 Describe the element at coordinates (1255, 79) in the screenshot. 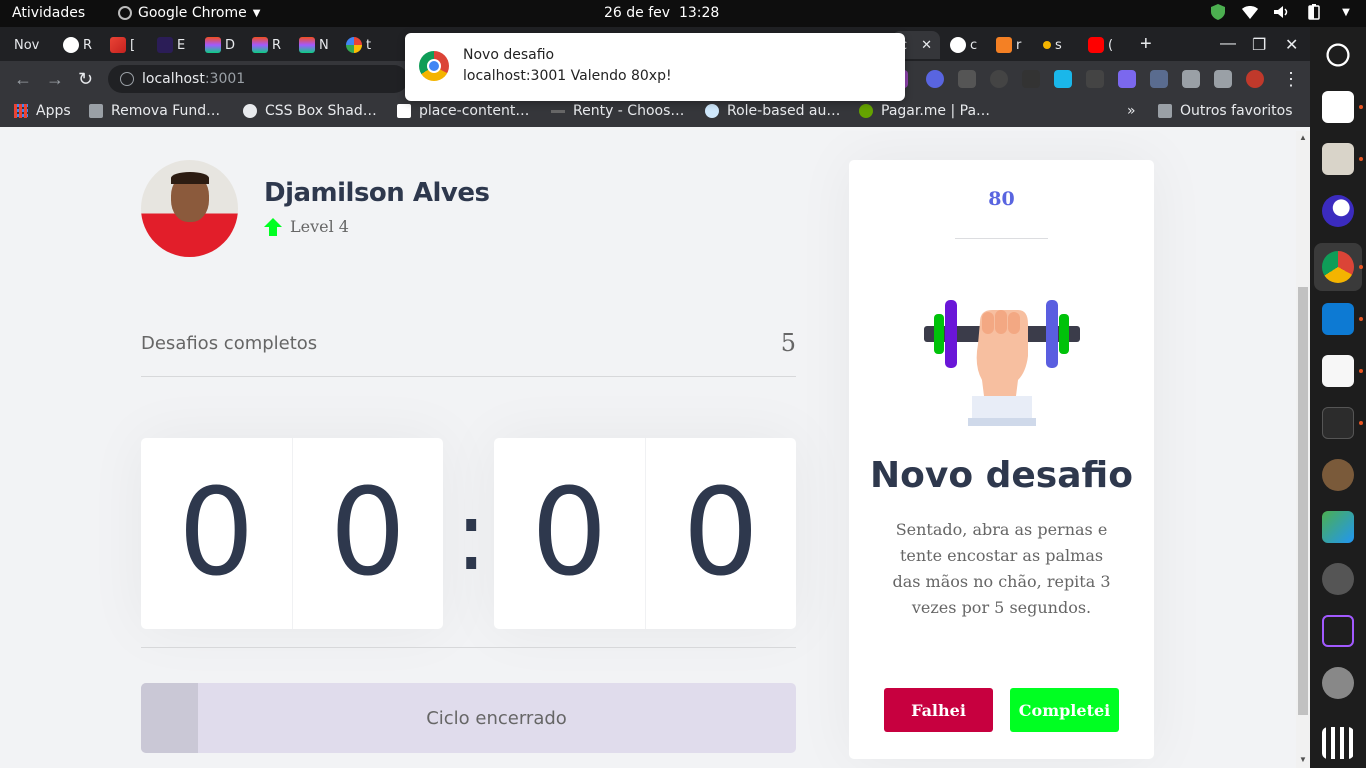

I see `profile-avatar-icon` at that location.